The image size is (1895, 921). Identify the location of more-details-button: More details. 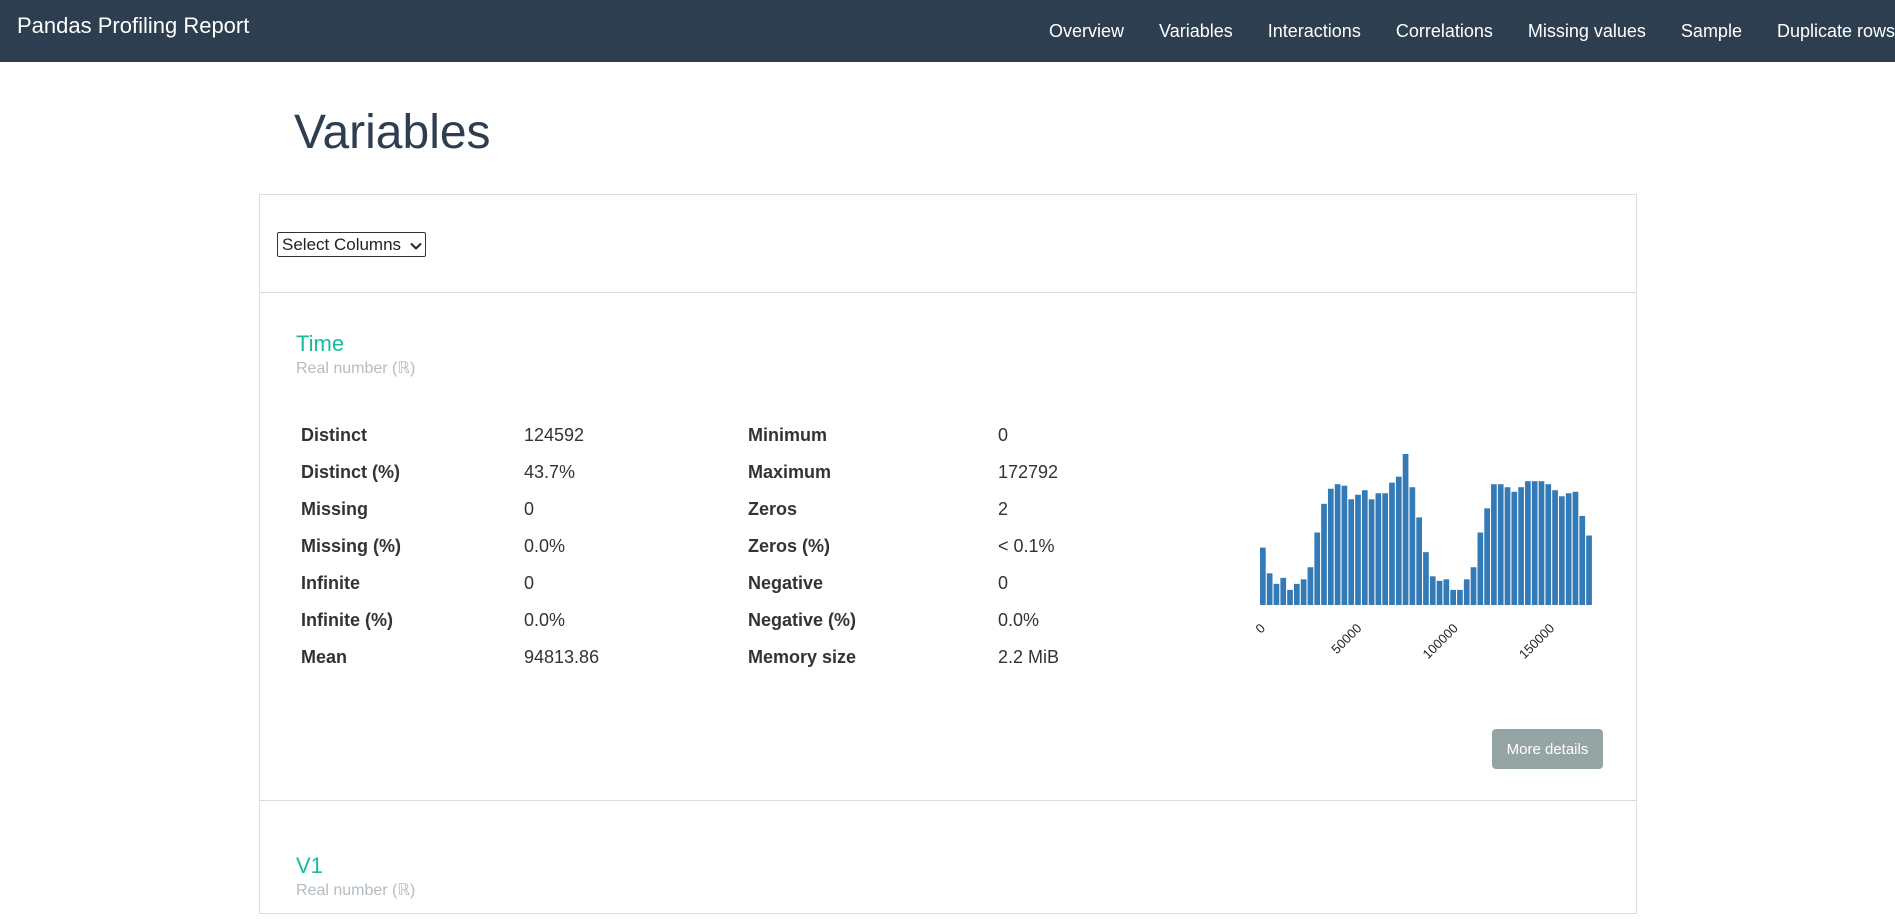
(1547, 749).